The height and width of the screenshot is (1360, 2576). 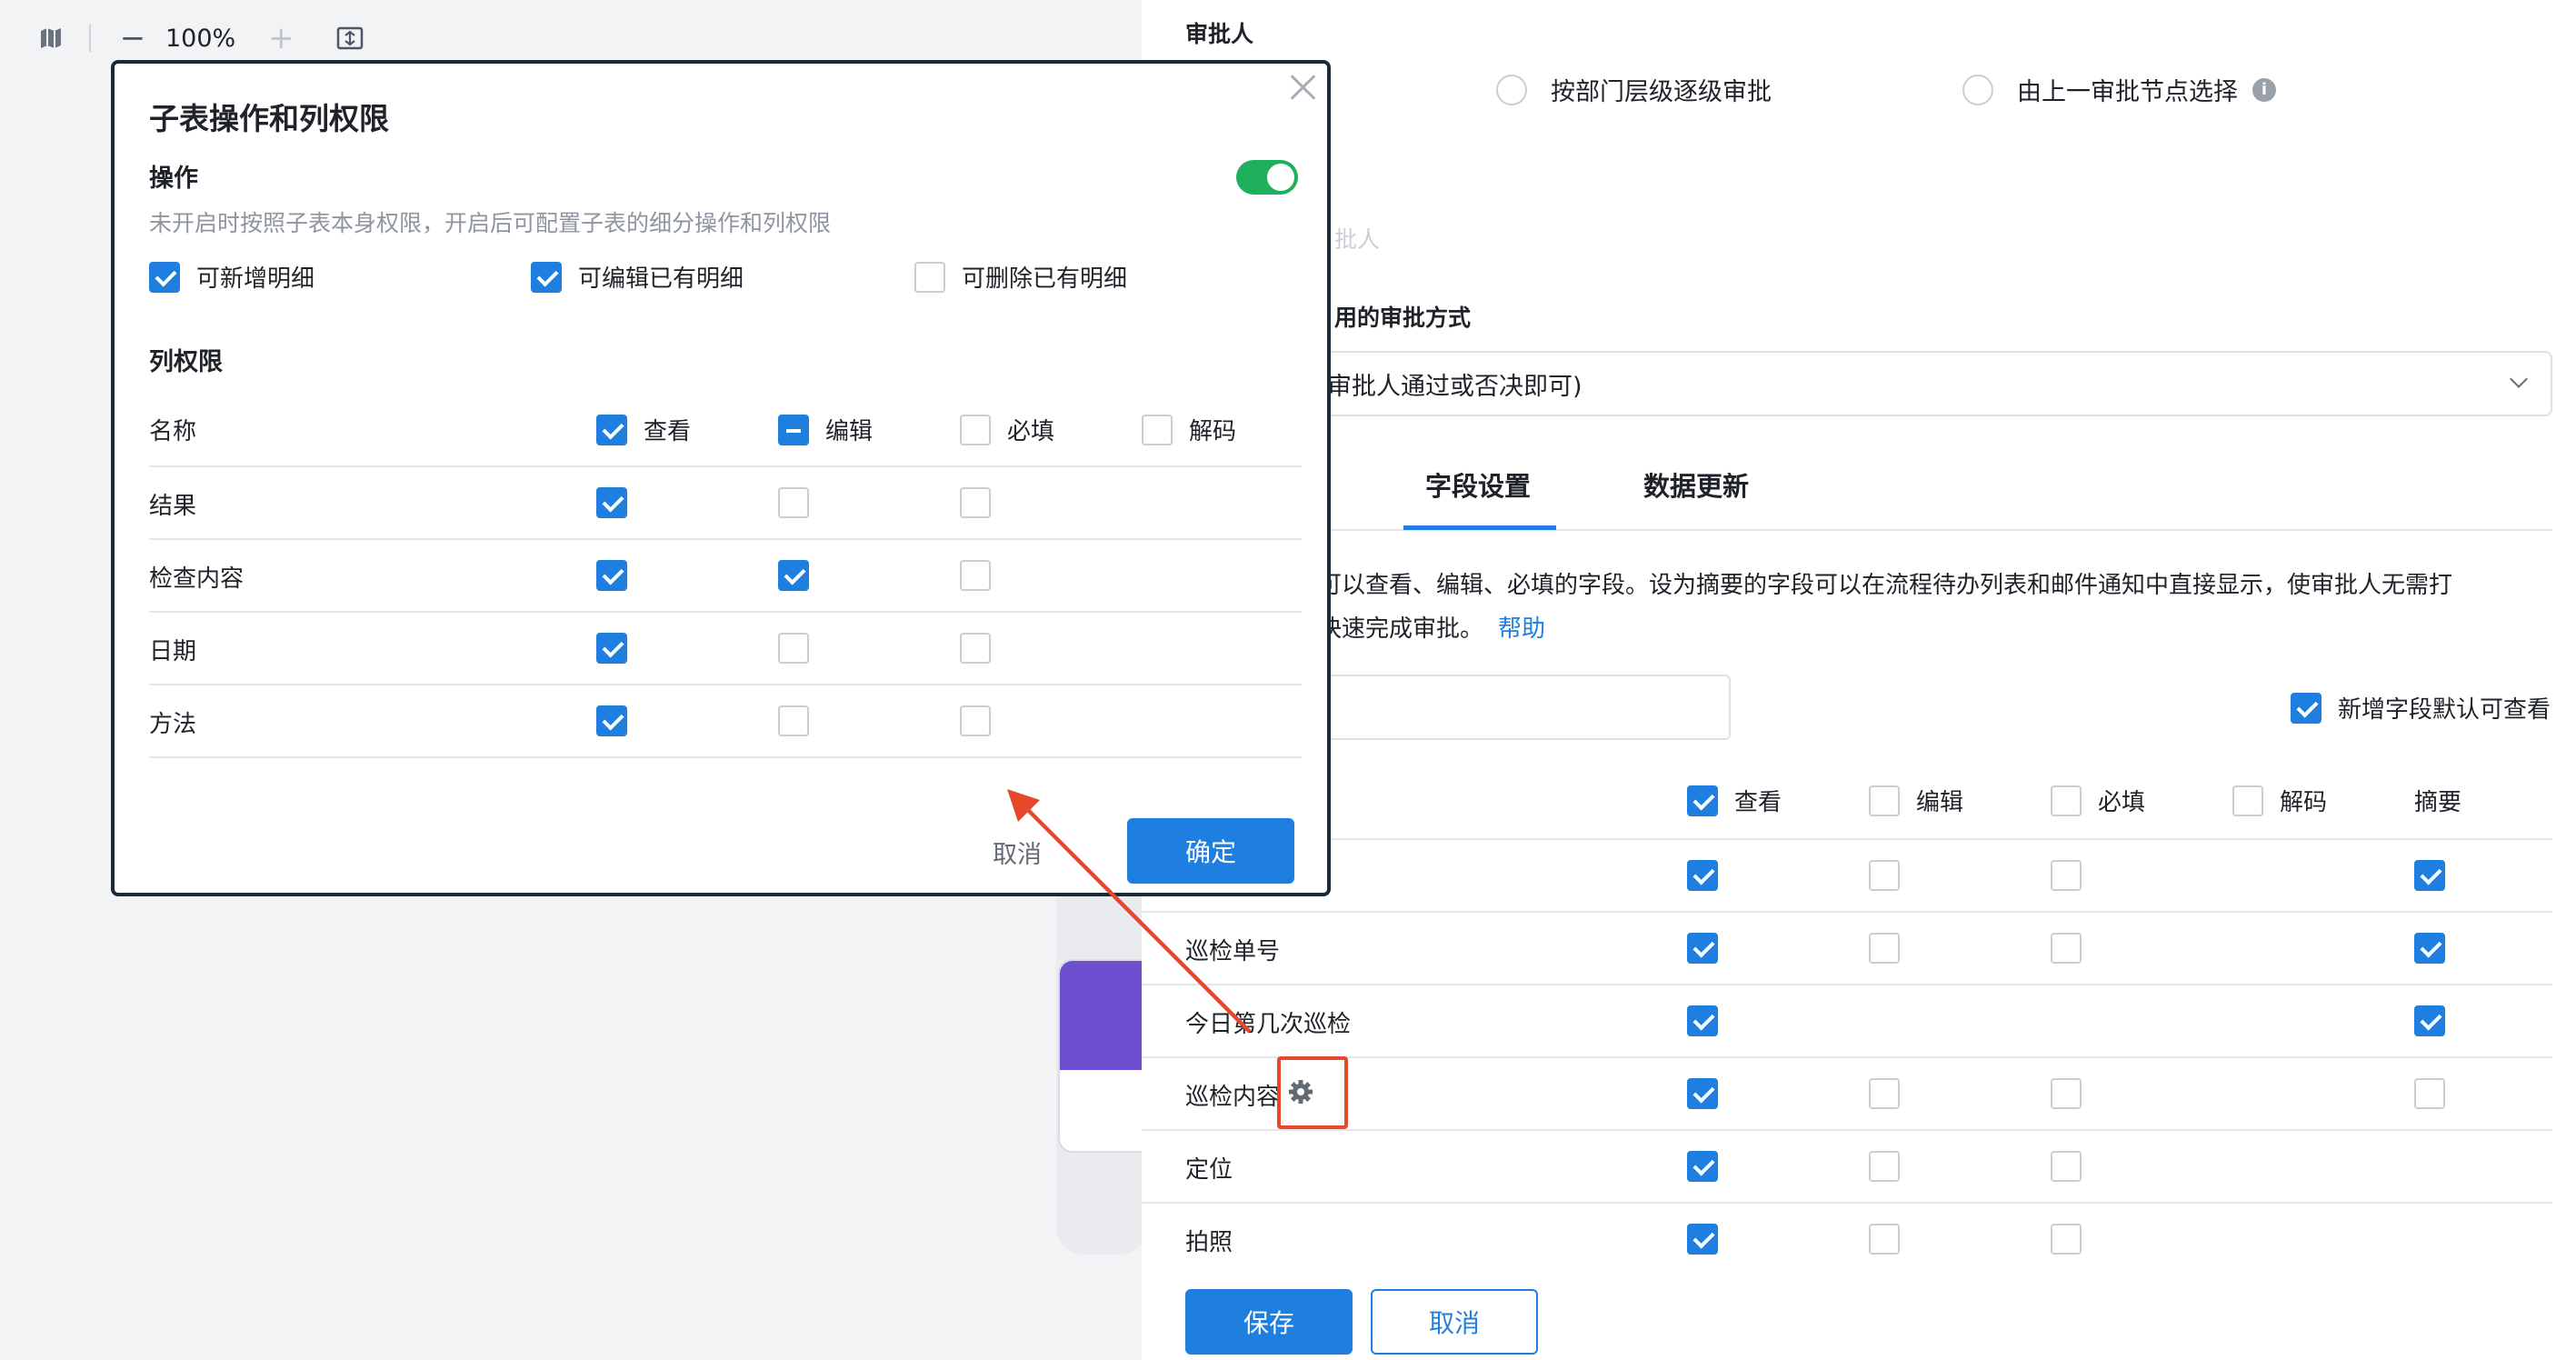 I want to click on op-label: 可删除已有明细, so click(x=1045, y=279).